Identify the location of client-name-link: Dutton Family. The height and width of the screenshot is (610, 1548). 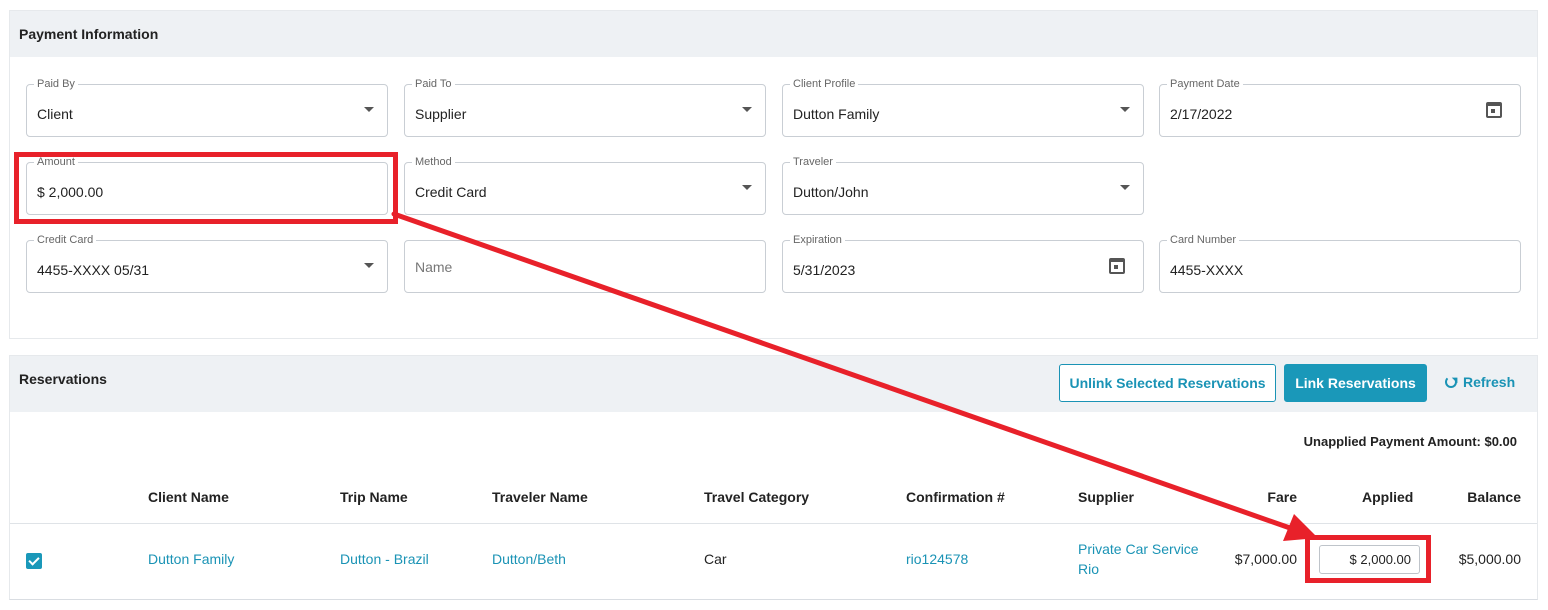
(191, 559).